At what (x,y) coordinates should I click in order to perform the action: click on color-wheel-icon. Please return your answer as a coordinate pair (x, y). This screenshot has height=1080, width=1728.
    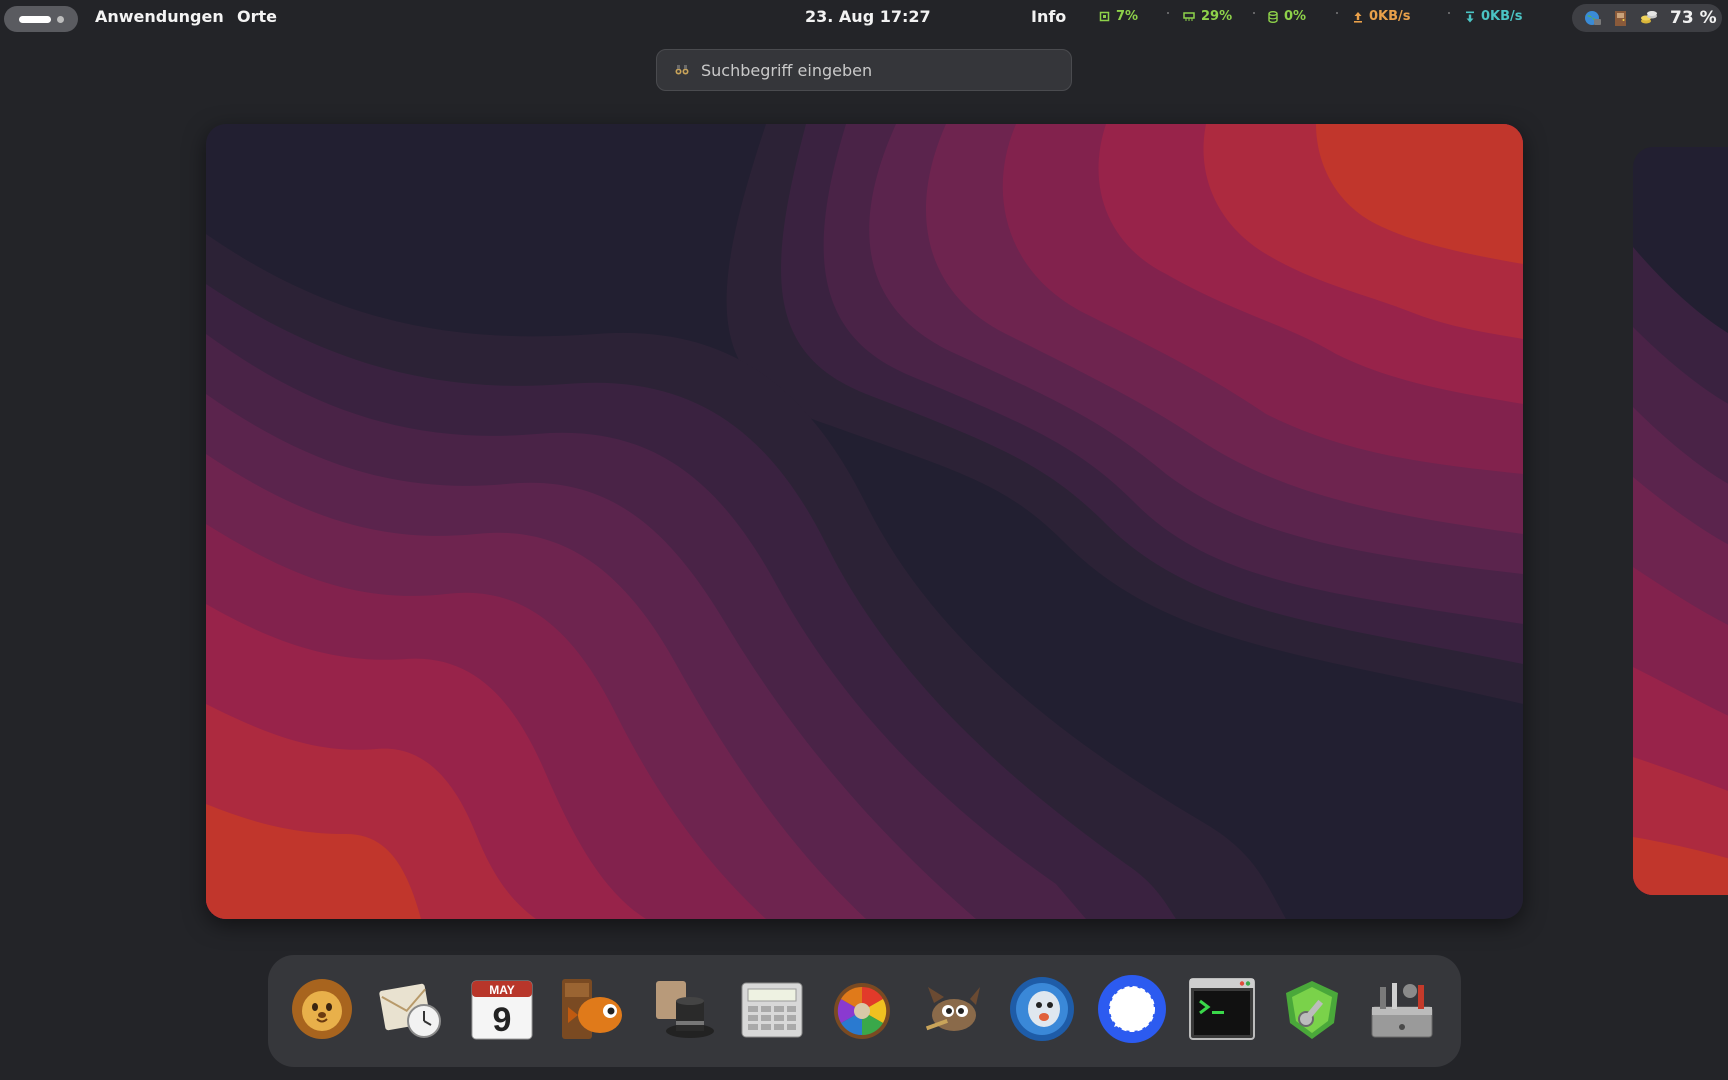
    Looking at the image, I should click on (862, 1009).